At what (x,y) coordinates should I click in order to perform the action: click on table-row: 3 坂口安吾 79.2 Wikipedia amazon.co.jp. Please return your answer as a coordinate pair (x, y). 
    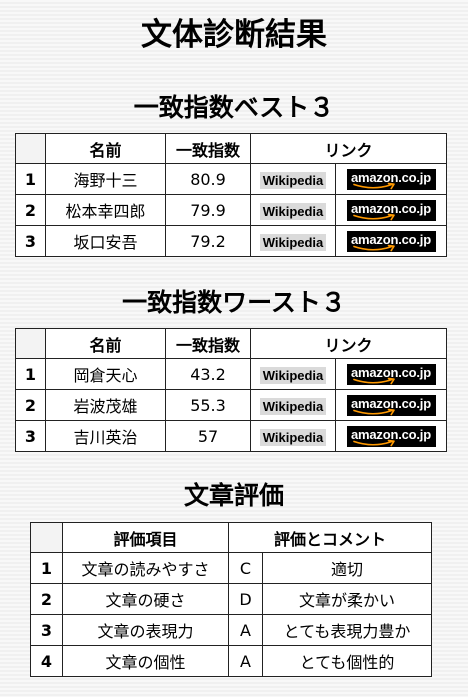
    Looking at the image, I should click on (231, 241).